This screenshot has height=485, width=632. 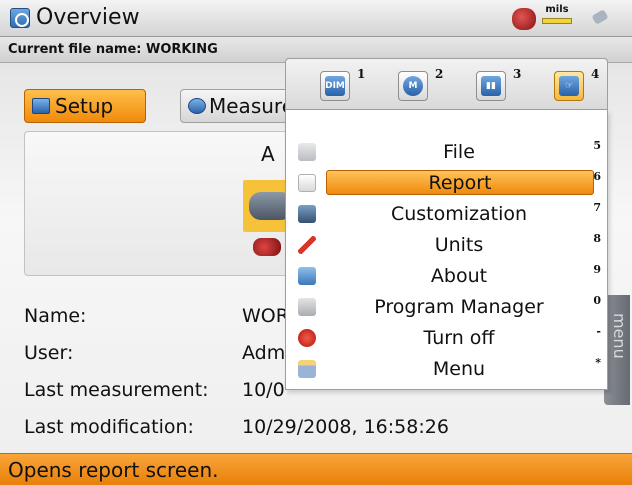 I want to click on info-value: Adm, so click(x=264, y=353).